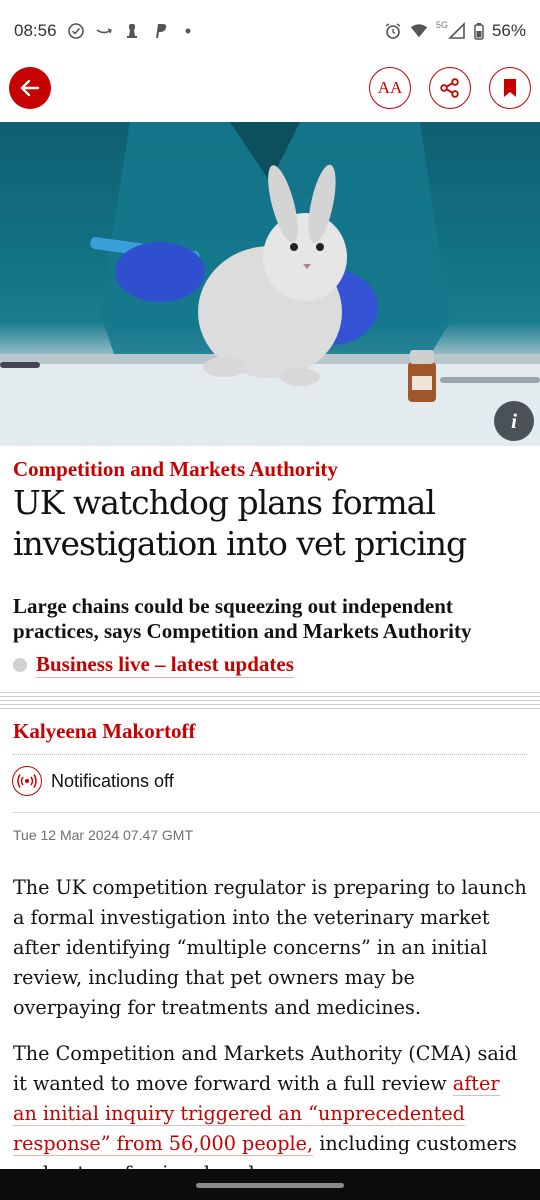  What do you see at coordinates (270, 92) in the screenshot?
I see `article-toolbar: AA` at bounding box center [270, 92].